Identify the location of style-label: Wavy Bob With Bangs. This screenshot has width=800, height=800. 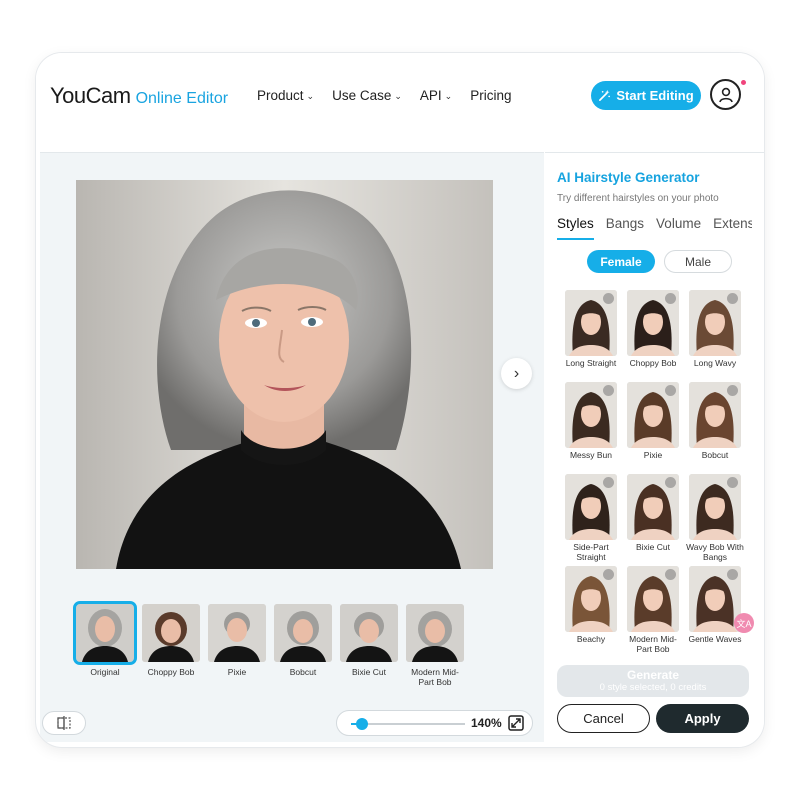
(715, 552).